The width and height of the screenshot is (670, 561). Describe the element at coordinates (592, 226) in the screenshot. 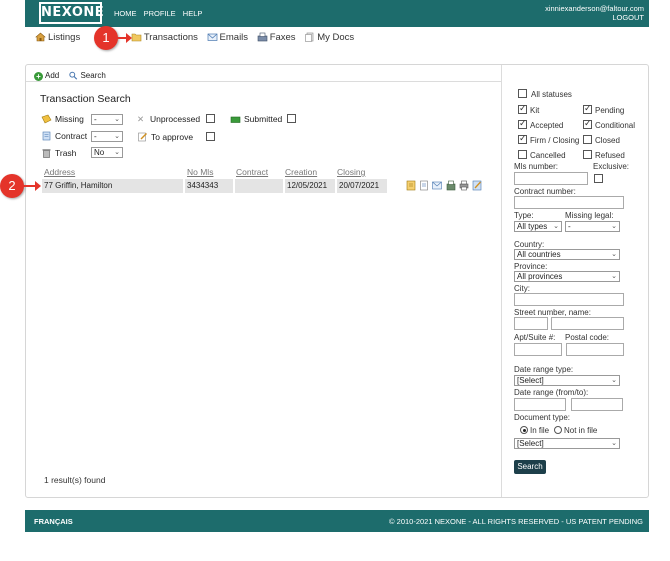

I see `missing-legal-select: - ⌄` at that location.